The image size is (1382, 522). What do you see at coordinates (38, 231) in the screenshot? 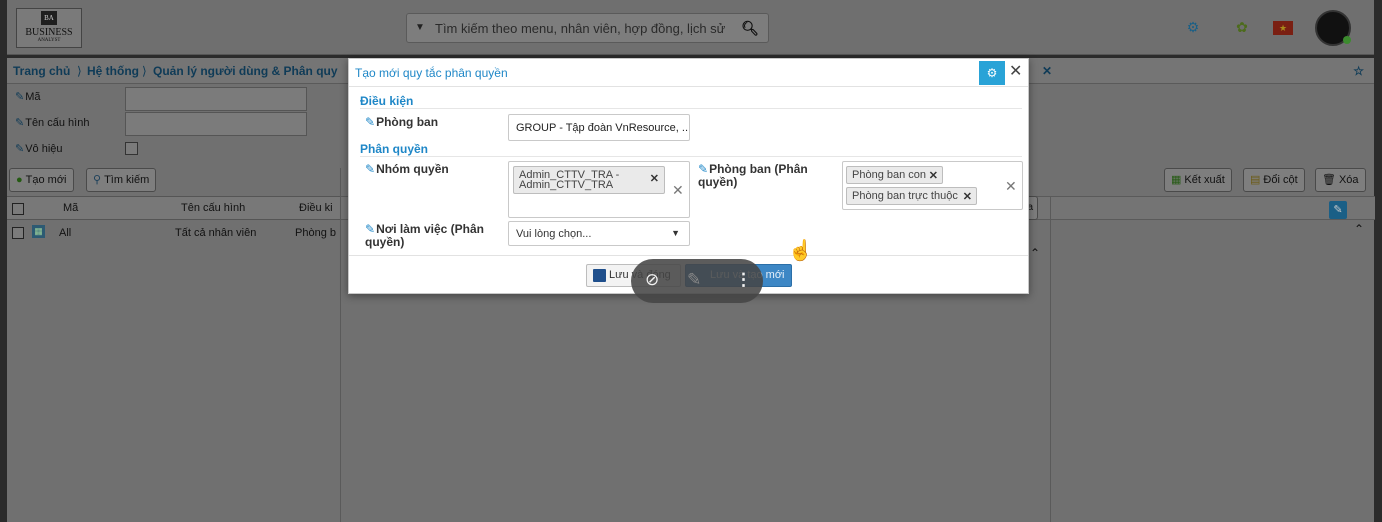
I see `row-type-icon: ▦` at bounding box center [38, 231].